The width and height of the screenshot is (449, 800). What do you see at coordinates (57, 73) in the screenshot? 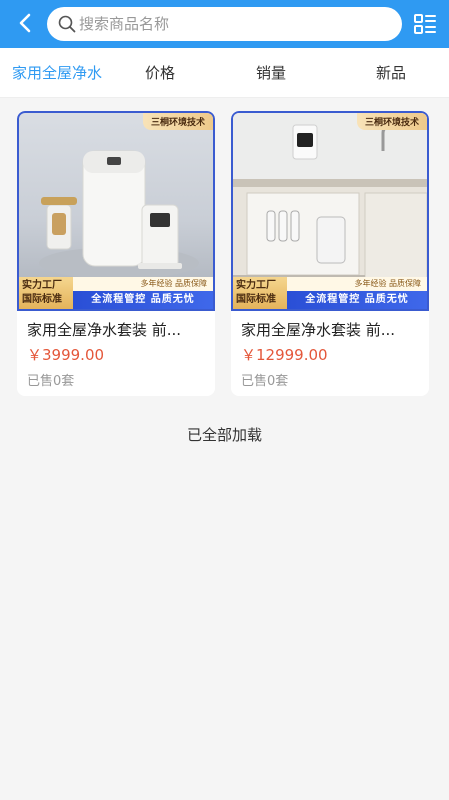
I see `tab-category: 家用全屋净水` at bounding box center [57, 73].